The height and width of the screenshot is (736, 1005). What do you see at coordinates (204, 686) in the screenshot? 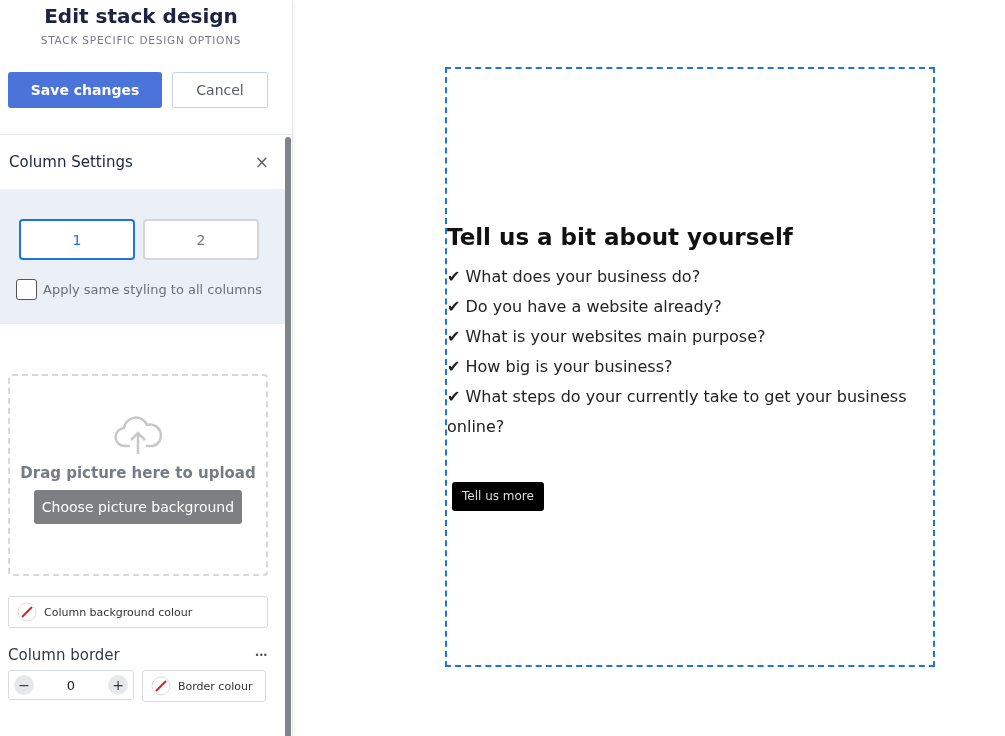
I see `border-colour-button: Border colour` at bounding box center [204, 686].